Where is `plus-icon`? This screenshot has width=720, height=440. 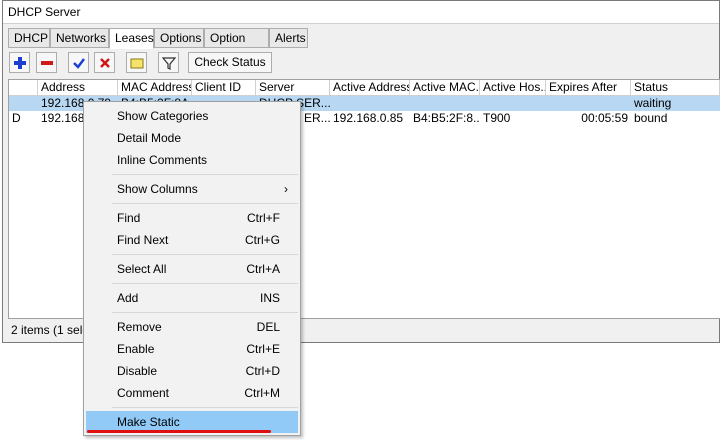
plus-icon is located at coordinates (19, 62).